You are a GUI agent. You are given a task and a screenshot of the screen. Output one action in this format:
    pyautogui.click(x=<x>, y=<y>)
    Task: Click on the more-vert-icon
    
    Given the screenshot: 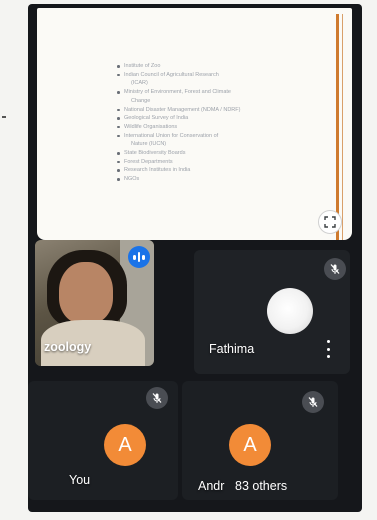 What is the action you would take?
    pyautogui.click(x=328, y=341)
    